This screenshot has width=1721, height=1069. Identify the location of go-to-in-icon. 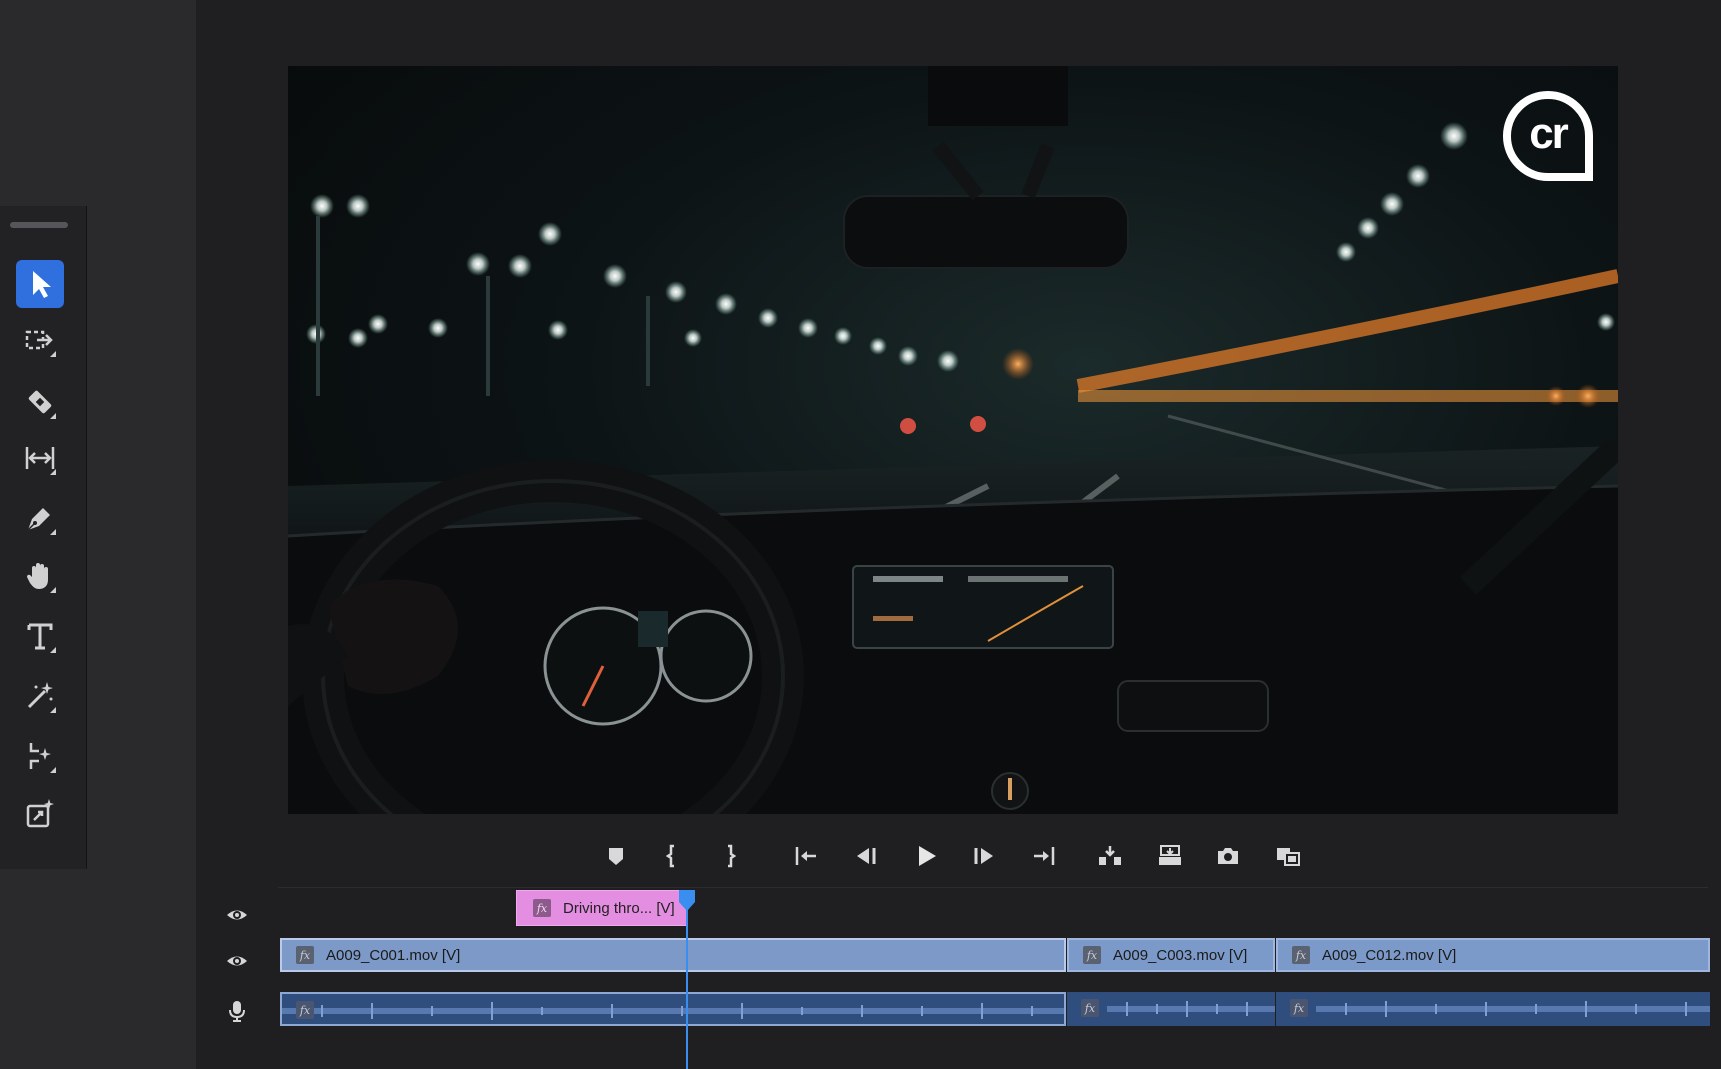
(805, 856).